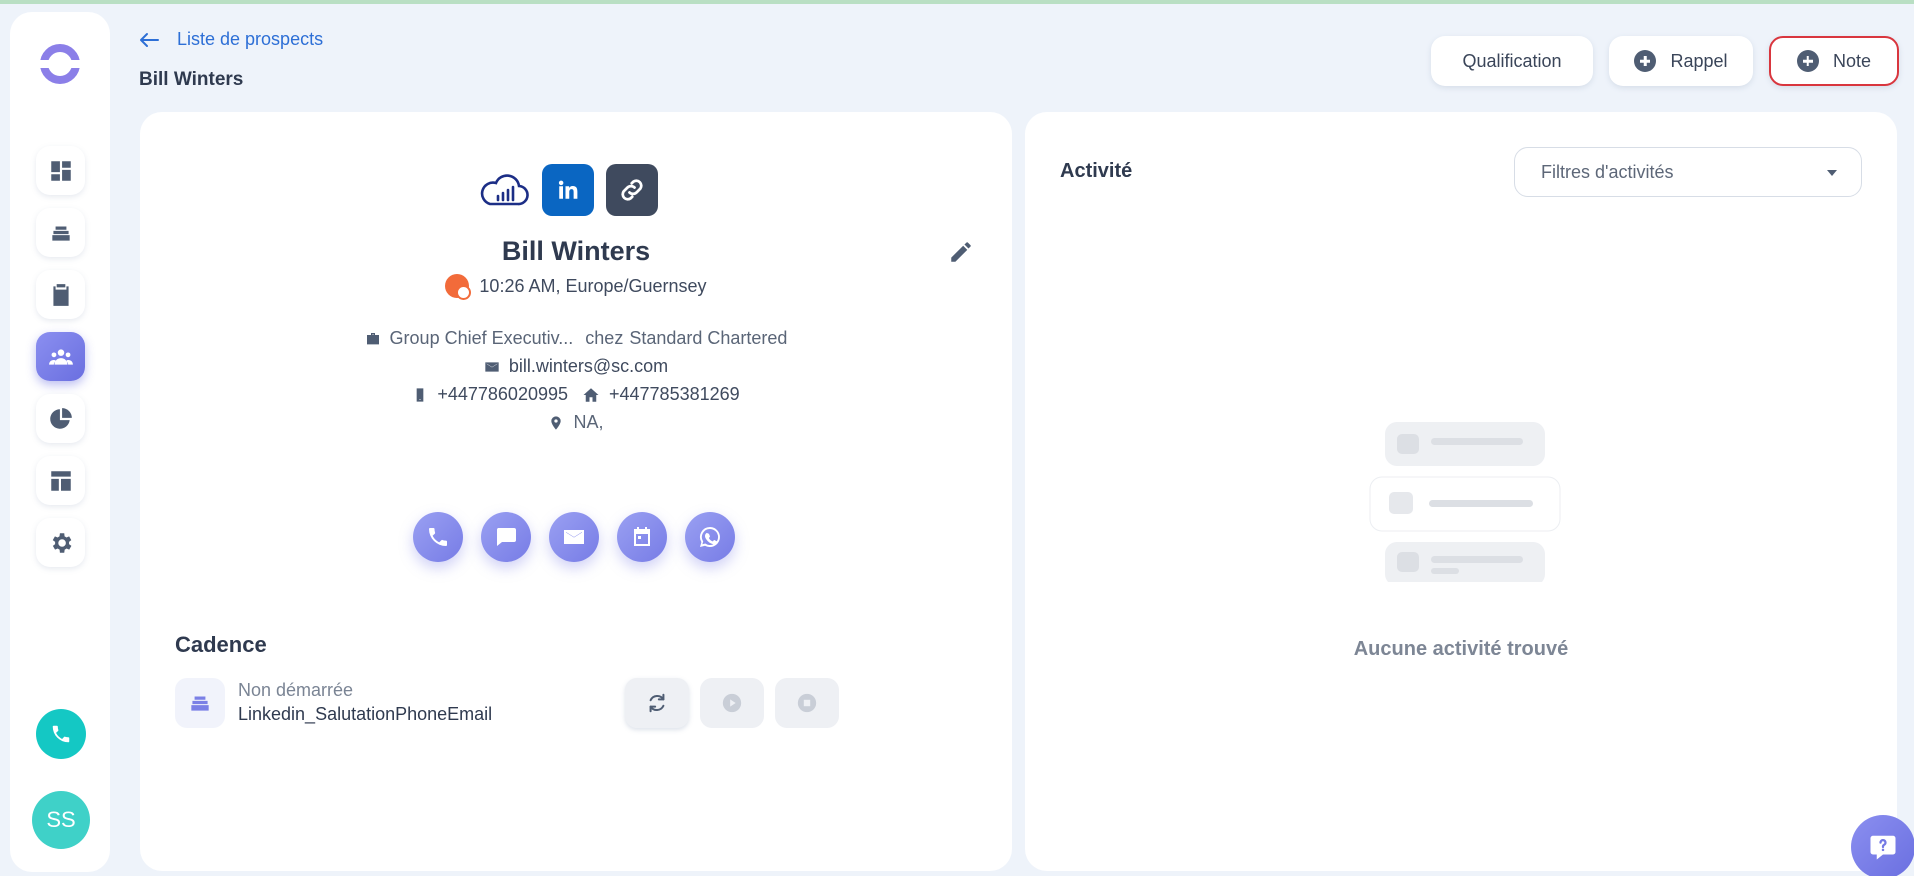  What do you see at coordinates (221, 644) in the screenshot?
I see `cadence-section-title: Cadence` at bounding box center [221, 644].